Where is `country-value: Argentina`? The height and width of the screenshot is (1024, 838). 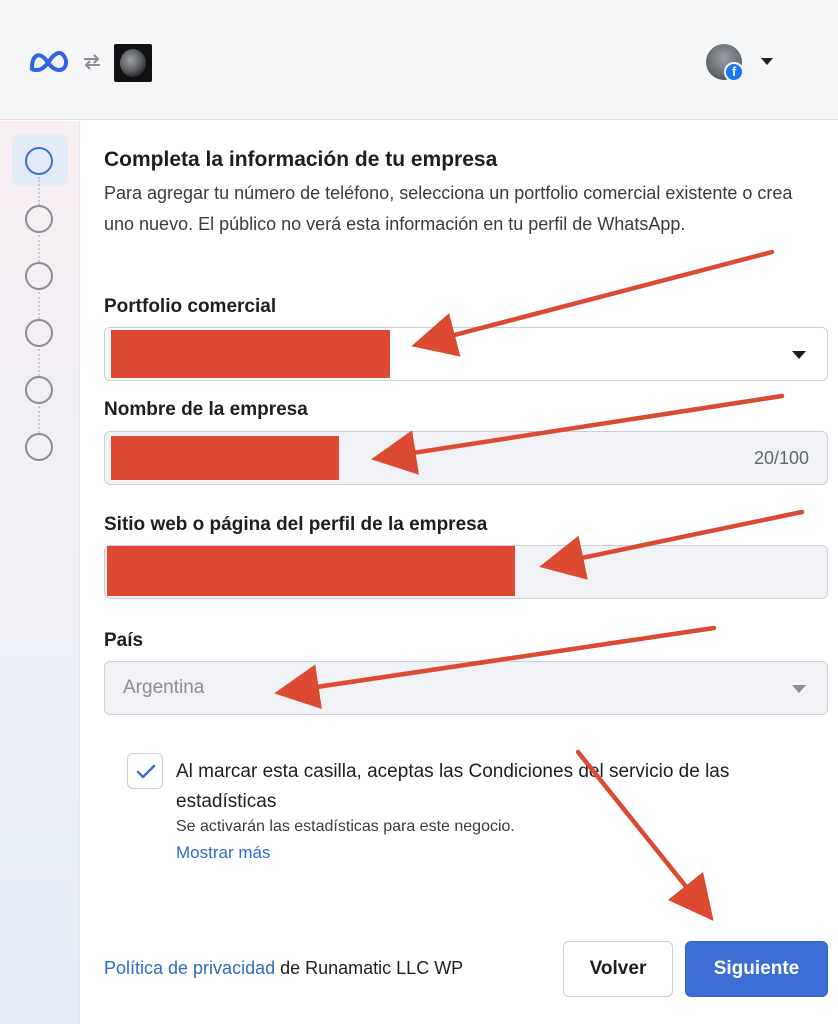 country-value: Argentina is located at coordinates (164, 687).